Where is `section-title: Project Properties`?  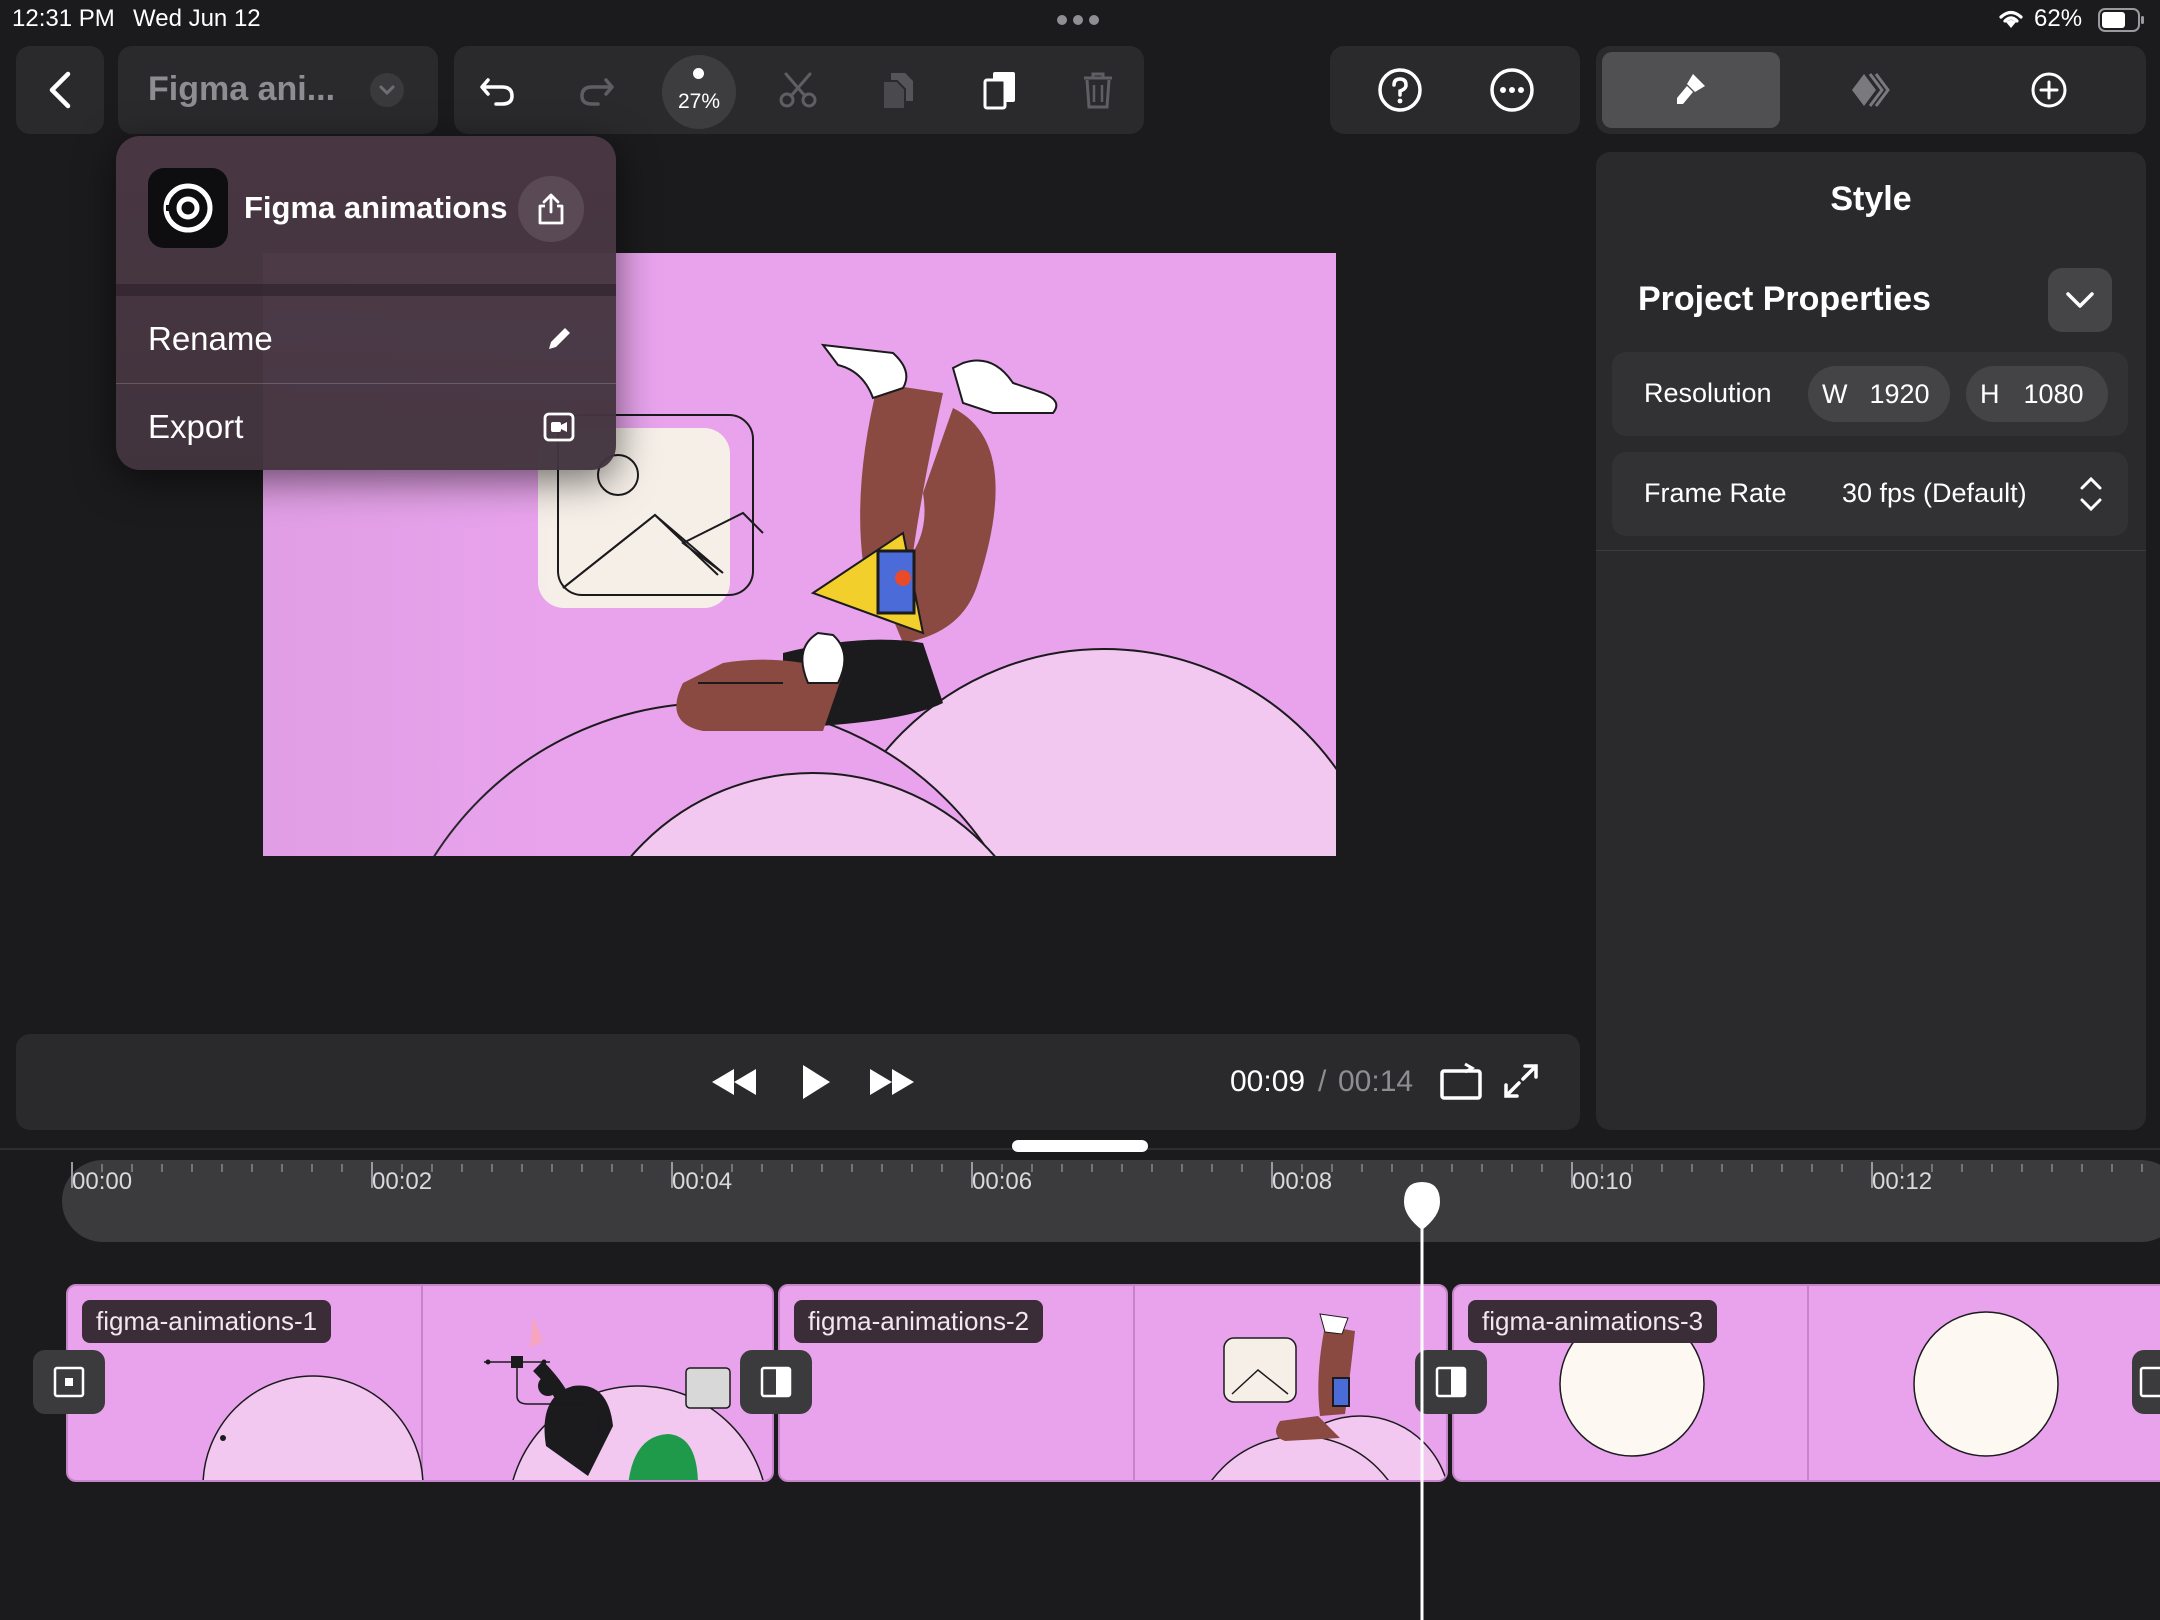 section-title: Project Properties is located at coordinates (1784, 299).